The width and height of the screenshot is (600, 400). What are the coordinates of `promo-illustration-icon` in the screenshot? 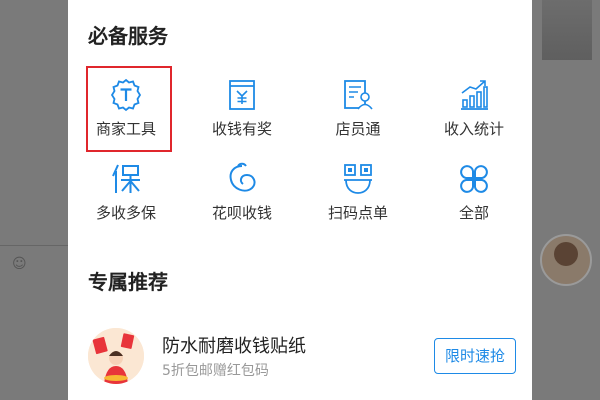 It's located at (116, 356).